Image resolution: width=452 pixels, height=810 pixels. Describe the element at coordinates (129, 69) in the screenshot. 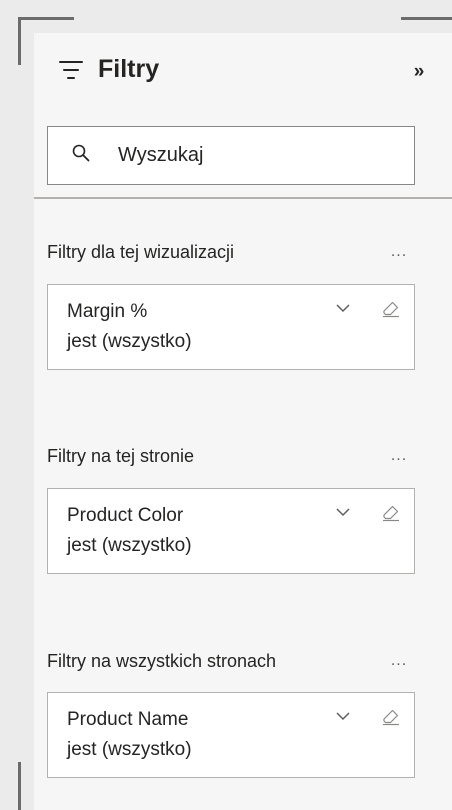

I see `pane-title: Filtry` at that location.